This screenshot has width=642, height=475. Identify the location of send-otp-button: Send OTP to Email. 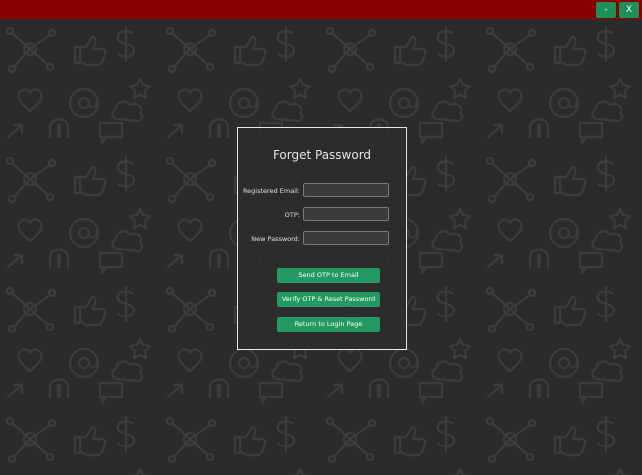
(328, 275).